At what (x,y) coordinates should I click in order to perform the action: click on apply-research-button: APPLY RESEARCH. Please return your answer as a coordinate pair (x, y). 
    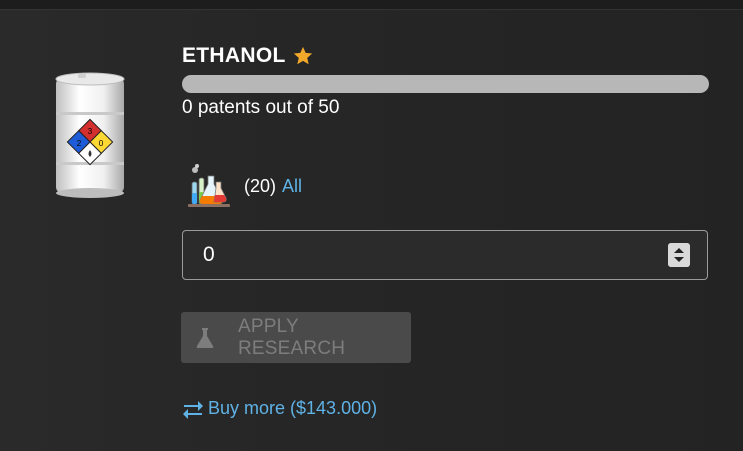
    Looking at the image, I should click on (296, 337).